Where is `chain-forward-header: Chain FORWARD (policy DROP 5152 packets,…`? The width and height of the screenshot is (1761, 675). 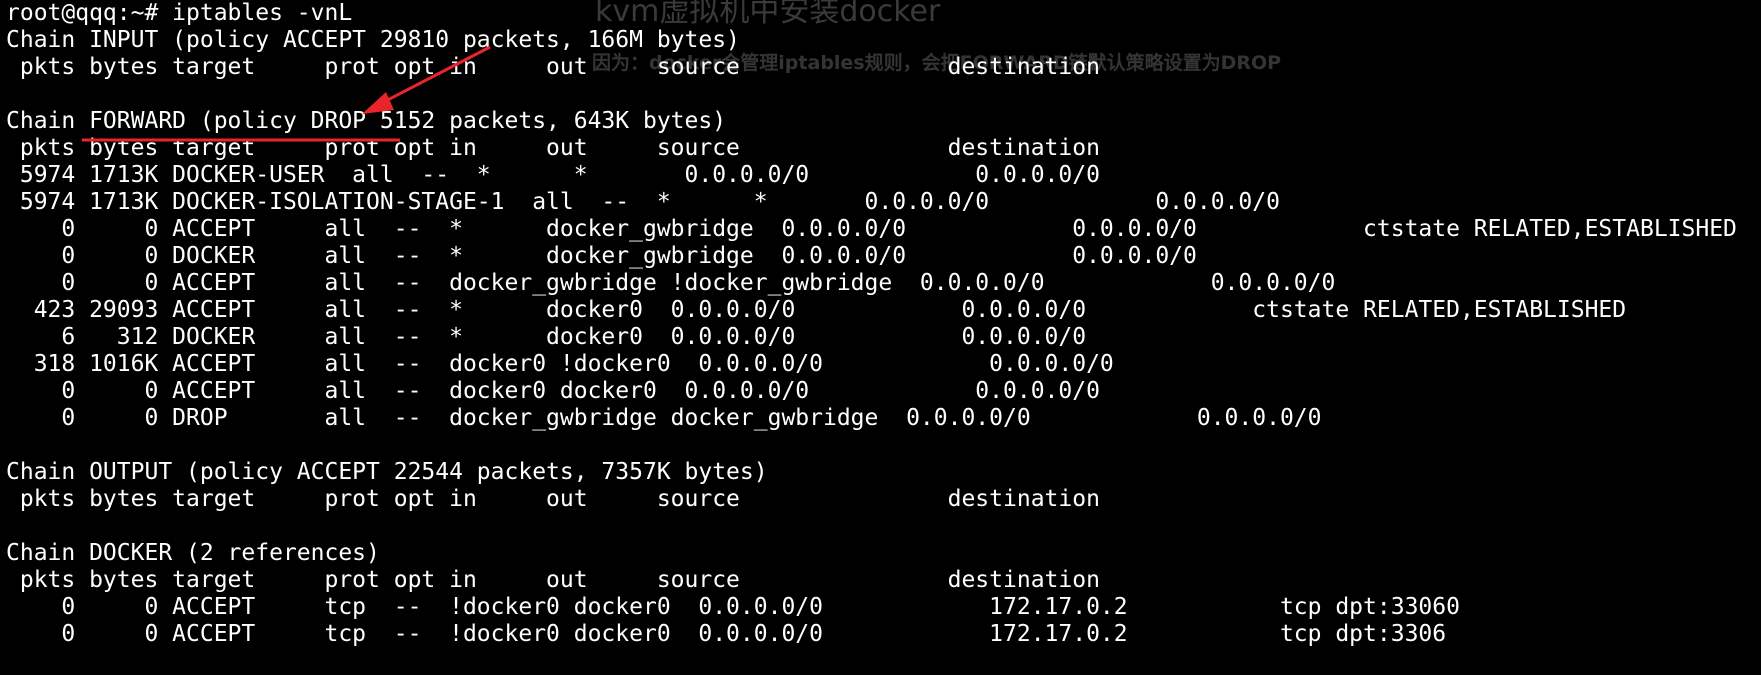
chain-forward-header: Chain FORWARD (policy DROP 5152 packets,… is located at coordinates (366, 121).